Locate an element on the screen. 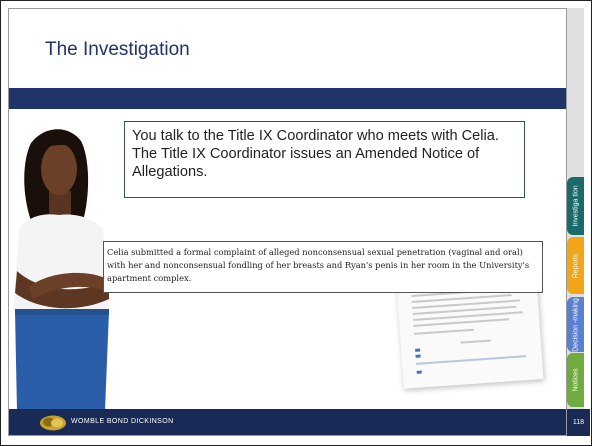 Image resolution: width=592 pixels, height=446 pixels. tab-notices-label: Notices is located at coordinates (575, 380).